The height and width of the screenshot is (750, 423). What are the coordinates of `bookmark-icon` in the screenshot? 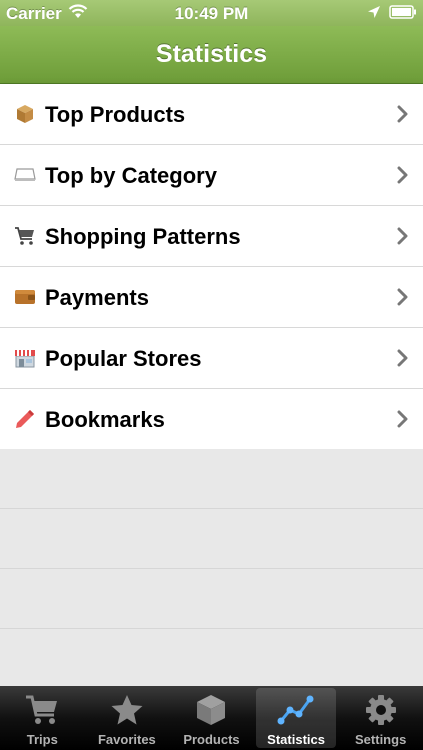 It's located at (25, 419).